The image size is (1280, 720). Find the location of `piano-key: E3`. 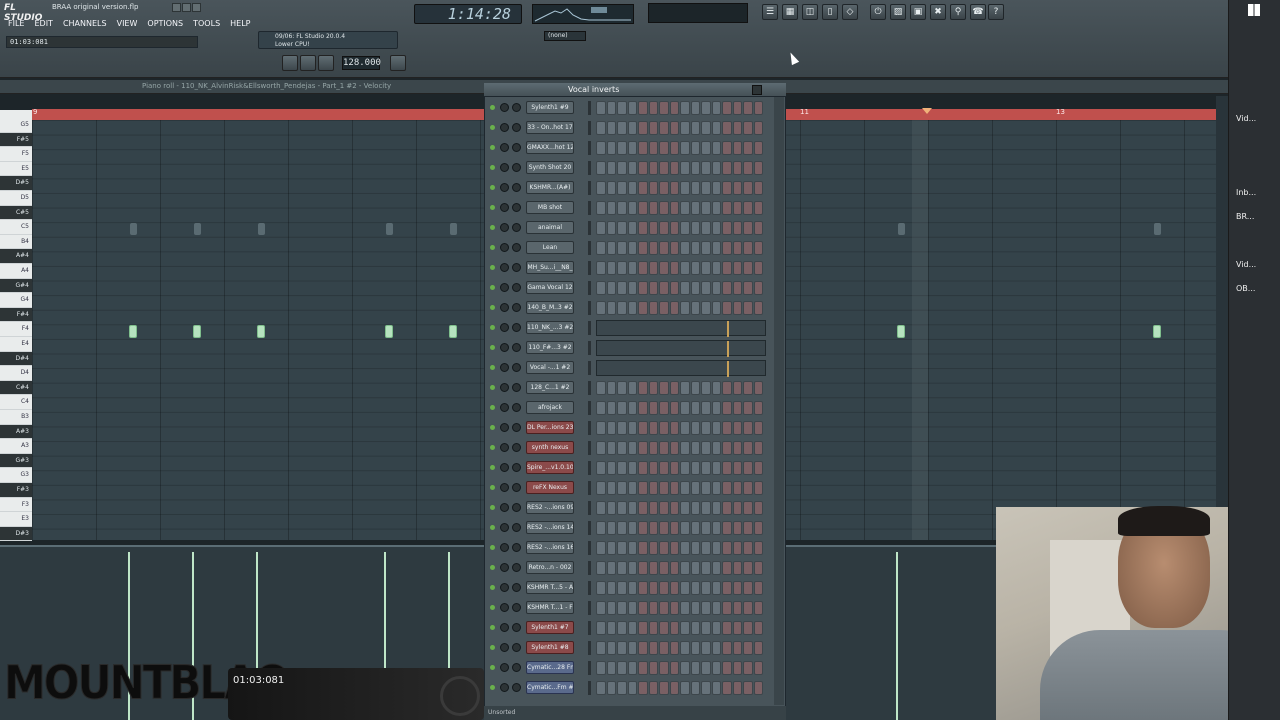

piano-key: E3 is located at coordinates (16, 519).